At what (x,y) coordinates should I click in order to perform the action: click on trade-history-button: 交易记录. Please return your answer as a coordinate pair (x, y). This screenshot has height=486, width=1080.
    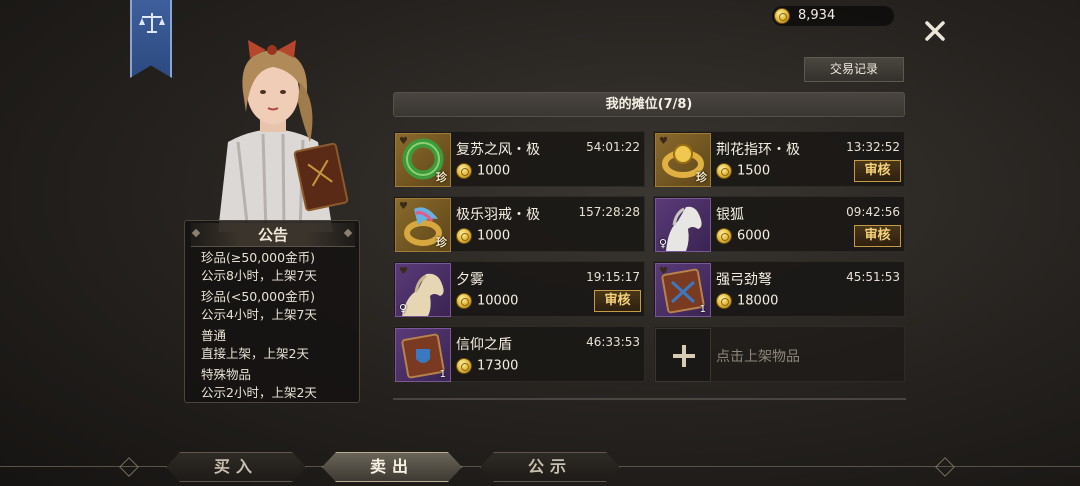
    Looking at the image, I should click on (854, 69).